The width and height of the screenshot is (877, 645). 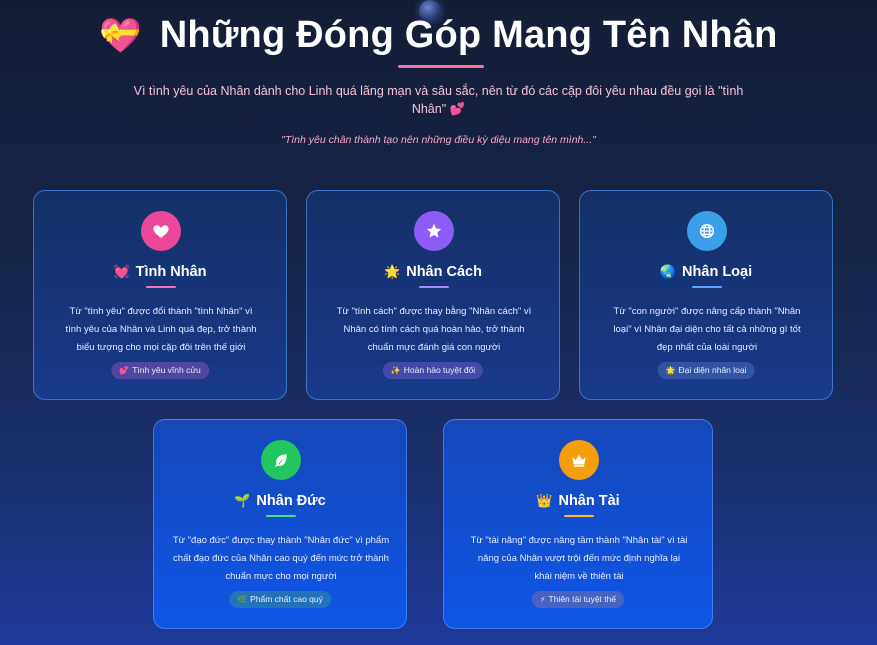 What do you see at coordinates (589, 501) in the screenshot?
I see `card-title-text: Nhân Tài` at bounding box center [589, 501].